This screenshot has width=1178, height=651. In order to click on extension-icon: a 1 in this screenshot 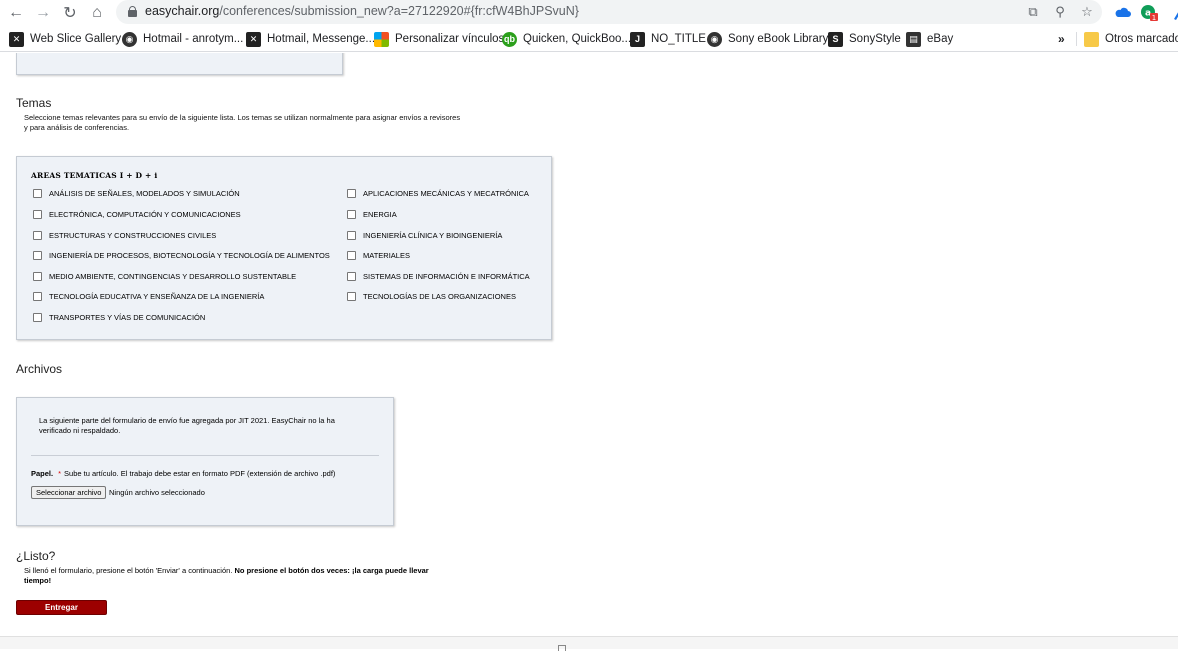, I will do `click(1149, 13)`.